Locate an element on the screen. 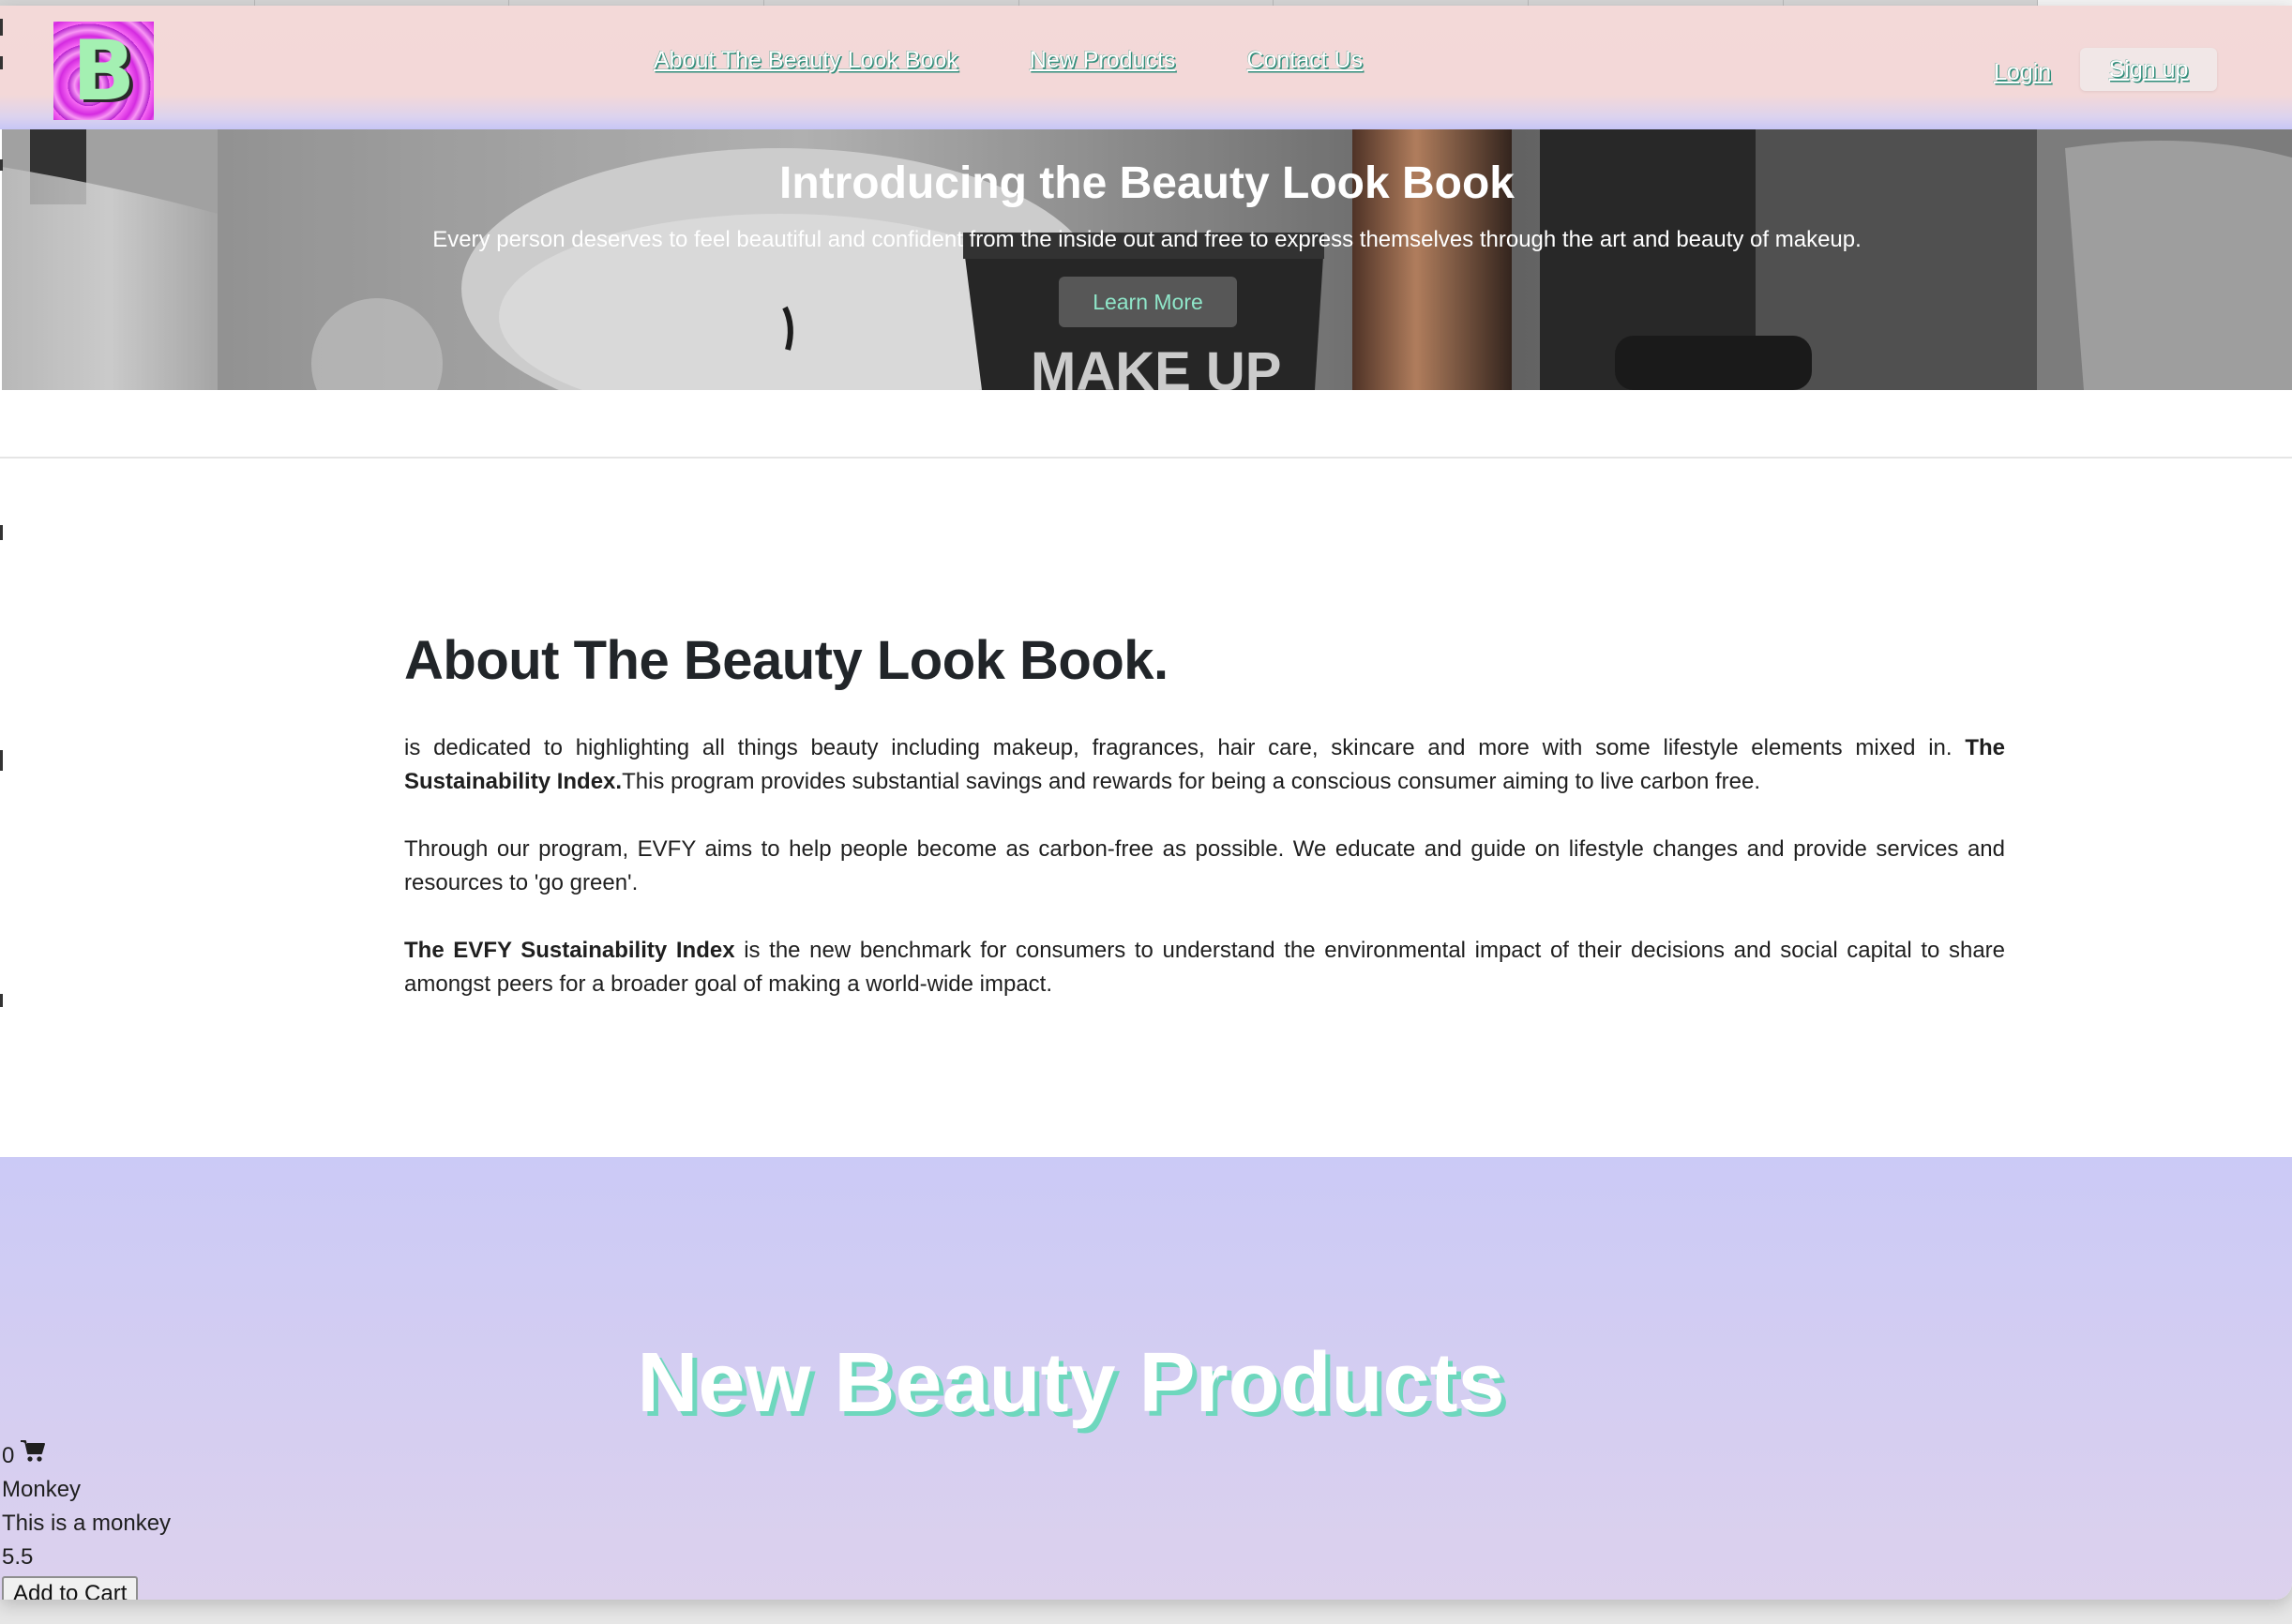 Image resolution: width=2292 pixels, height=1624 pixels. section-divider is located at coordinates (1146, 458).